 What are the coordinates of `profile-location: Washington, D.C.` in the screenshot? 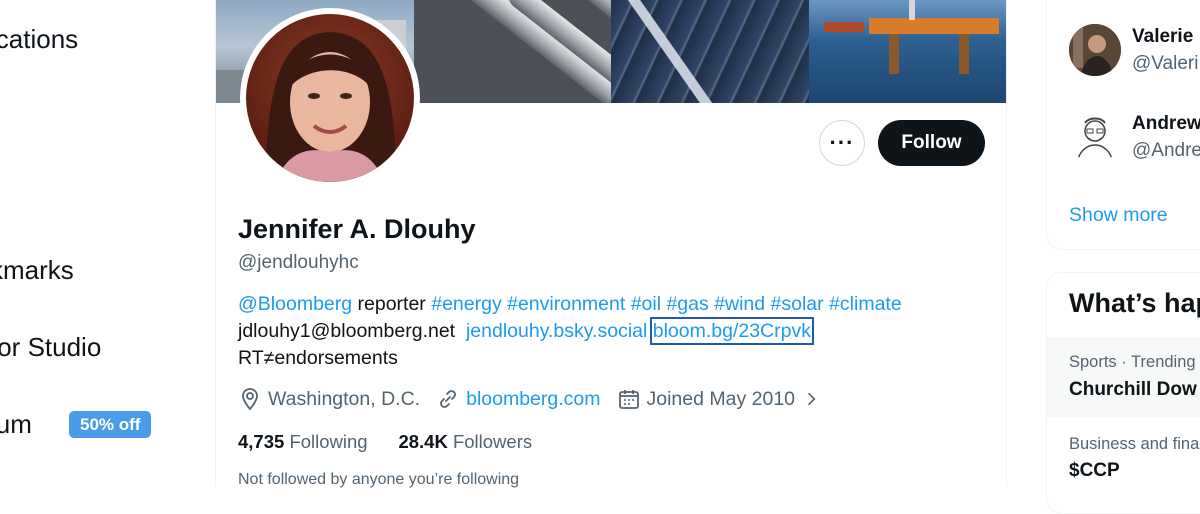 It's located at (344, 398).